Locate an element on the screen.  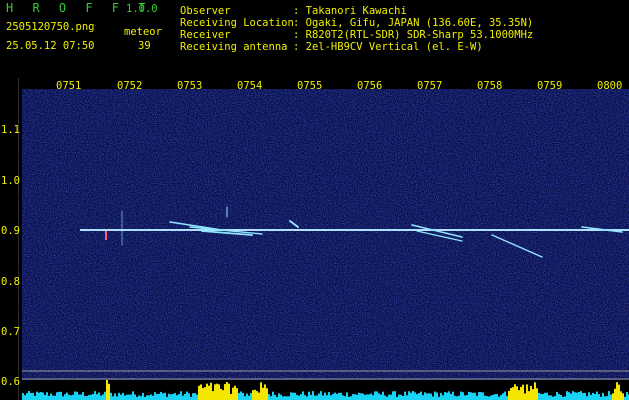
record-datetime: 25.05.12 07:50 is located at coordinates (50, 46).